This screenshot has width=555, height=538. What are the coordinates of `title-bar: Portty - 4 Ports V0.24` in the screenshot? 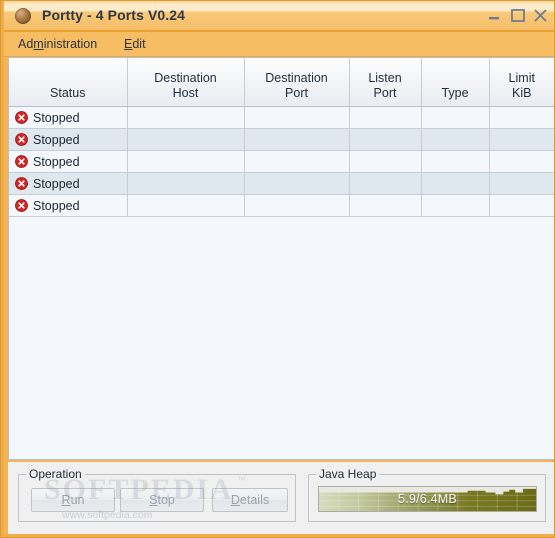 It's located at (279, 16).